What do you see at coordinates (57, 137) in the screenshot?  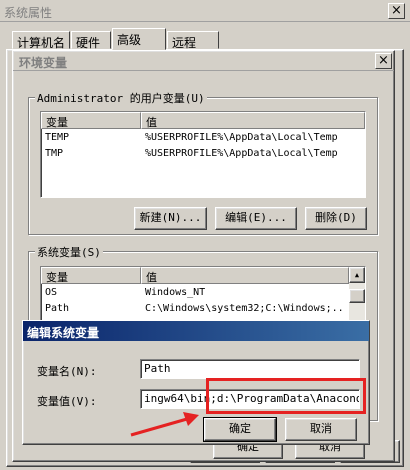 I see `row-name: TEMP` at bounding box center [57, 137].